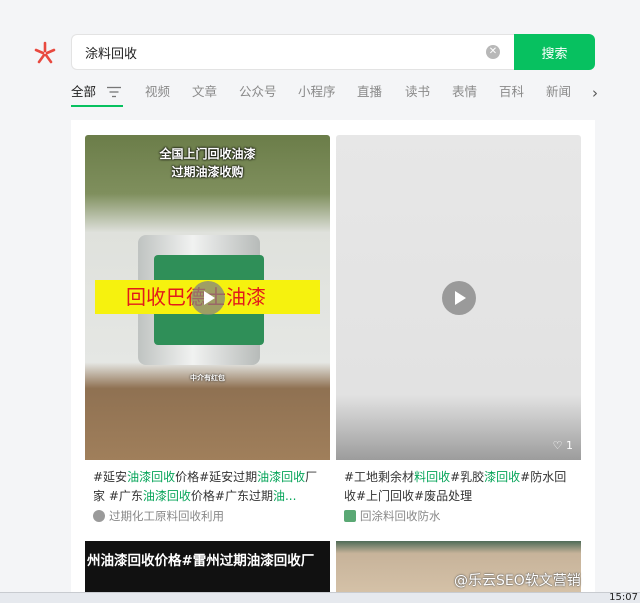  Describe the element at coordinates (595, 93) in the screenshot. I see `chevron-right-icon: ›` at that location.